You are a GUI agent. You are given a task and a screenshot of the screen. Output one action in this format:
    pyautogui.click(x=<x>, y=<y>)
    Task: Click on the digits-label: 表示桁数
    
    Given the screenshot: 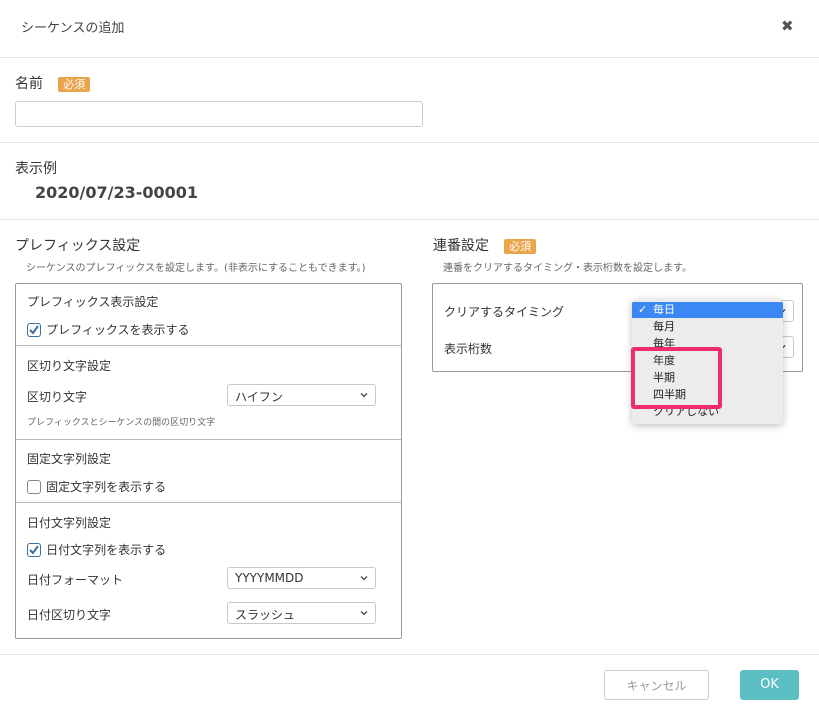 What is the action you would take?
    pyautogui.click(x=468, y=349)
    